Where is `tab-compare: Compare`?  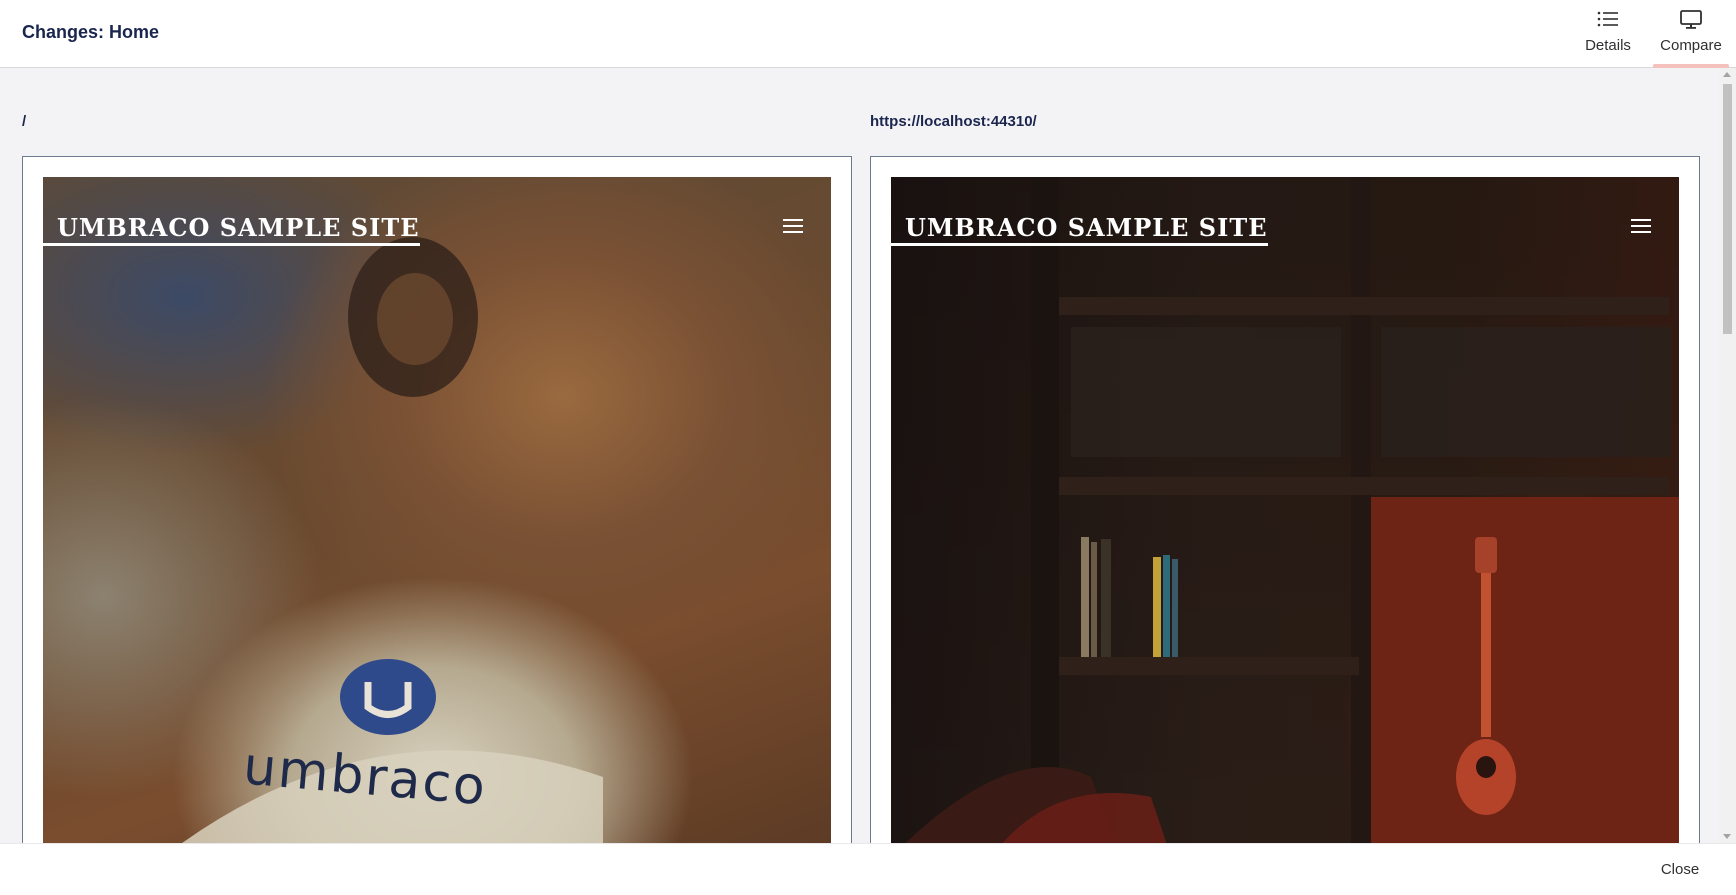
tab-compare: Compare is located at coordinates (1691, 34).